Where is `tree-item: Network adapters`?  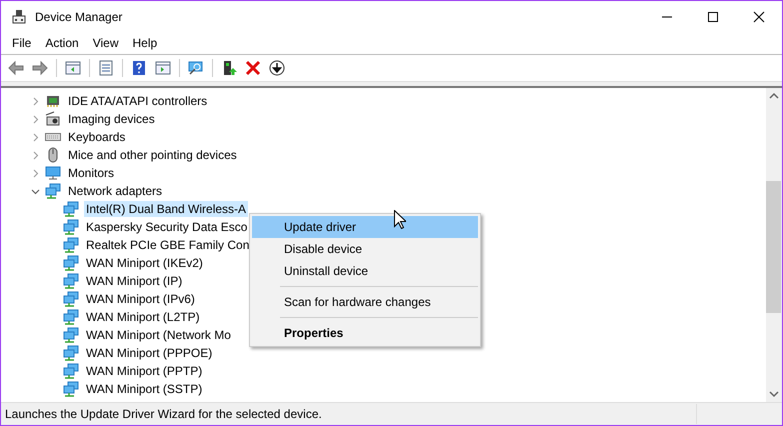 tree-item: Network adapters is located at coordinates (115, 191).